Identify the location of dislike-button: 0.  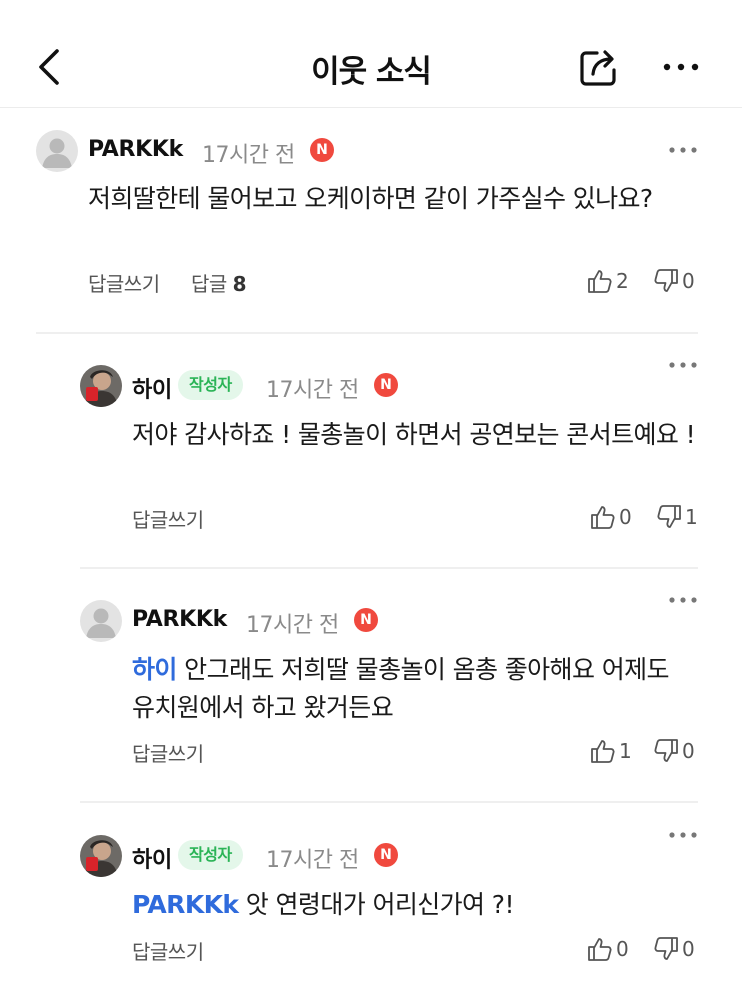
(674, 949).